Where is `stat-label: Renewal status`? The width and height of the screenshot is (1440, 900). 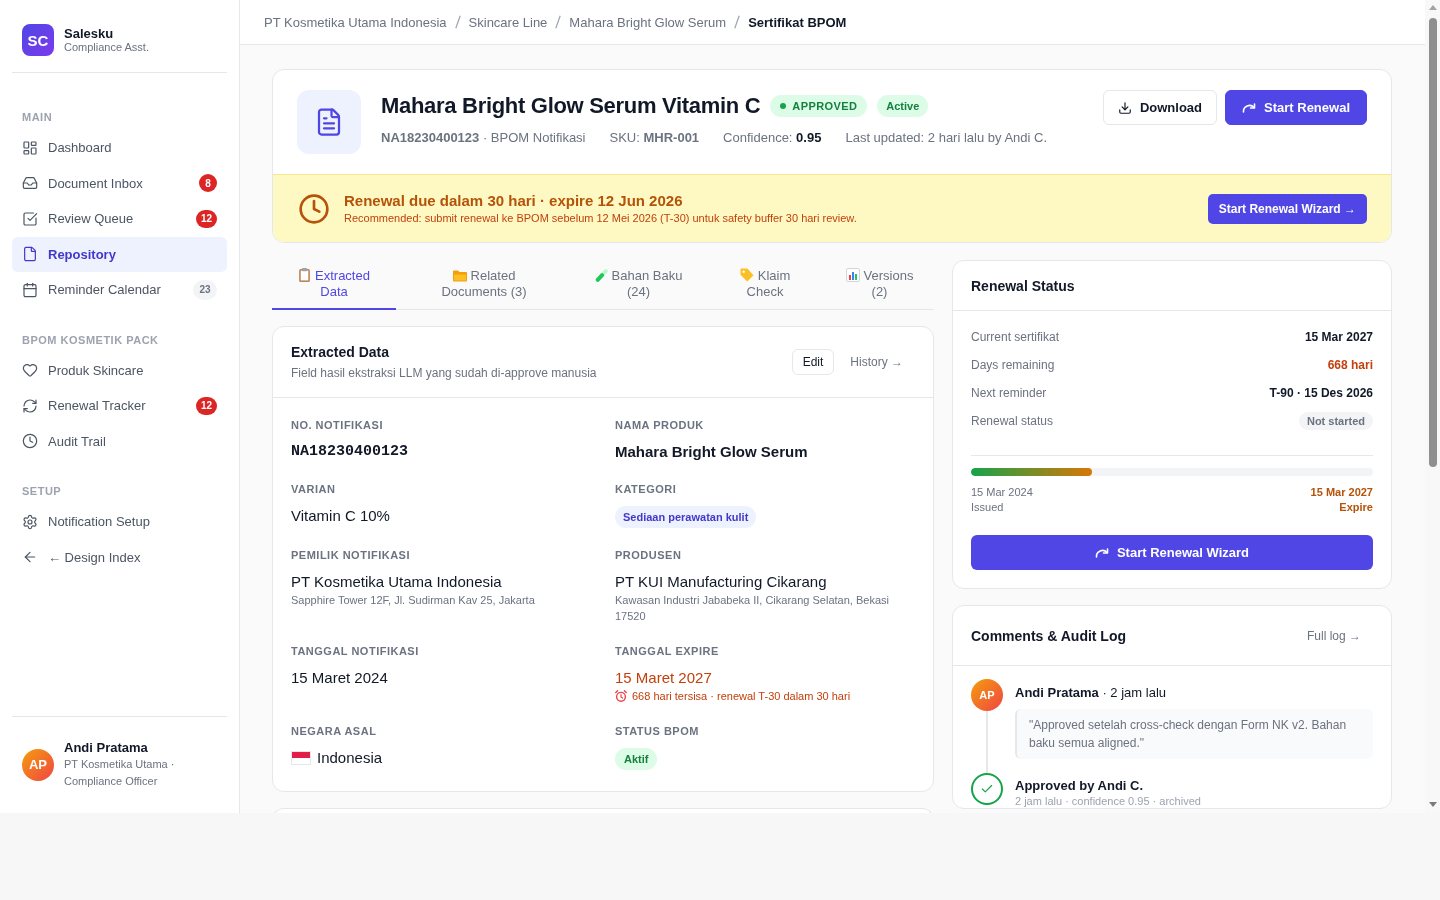
stat-label: Renewal status is located at coordinates (1012, 421).